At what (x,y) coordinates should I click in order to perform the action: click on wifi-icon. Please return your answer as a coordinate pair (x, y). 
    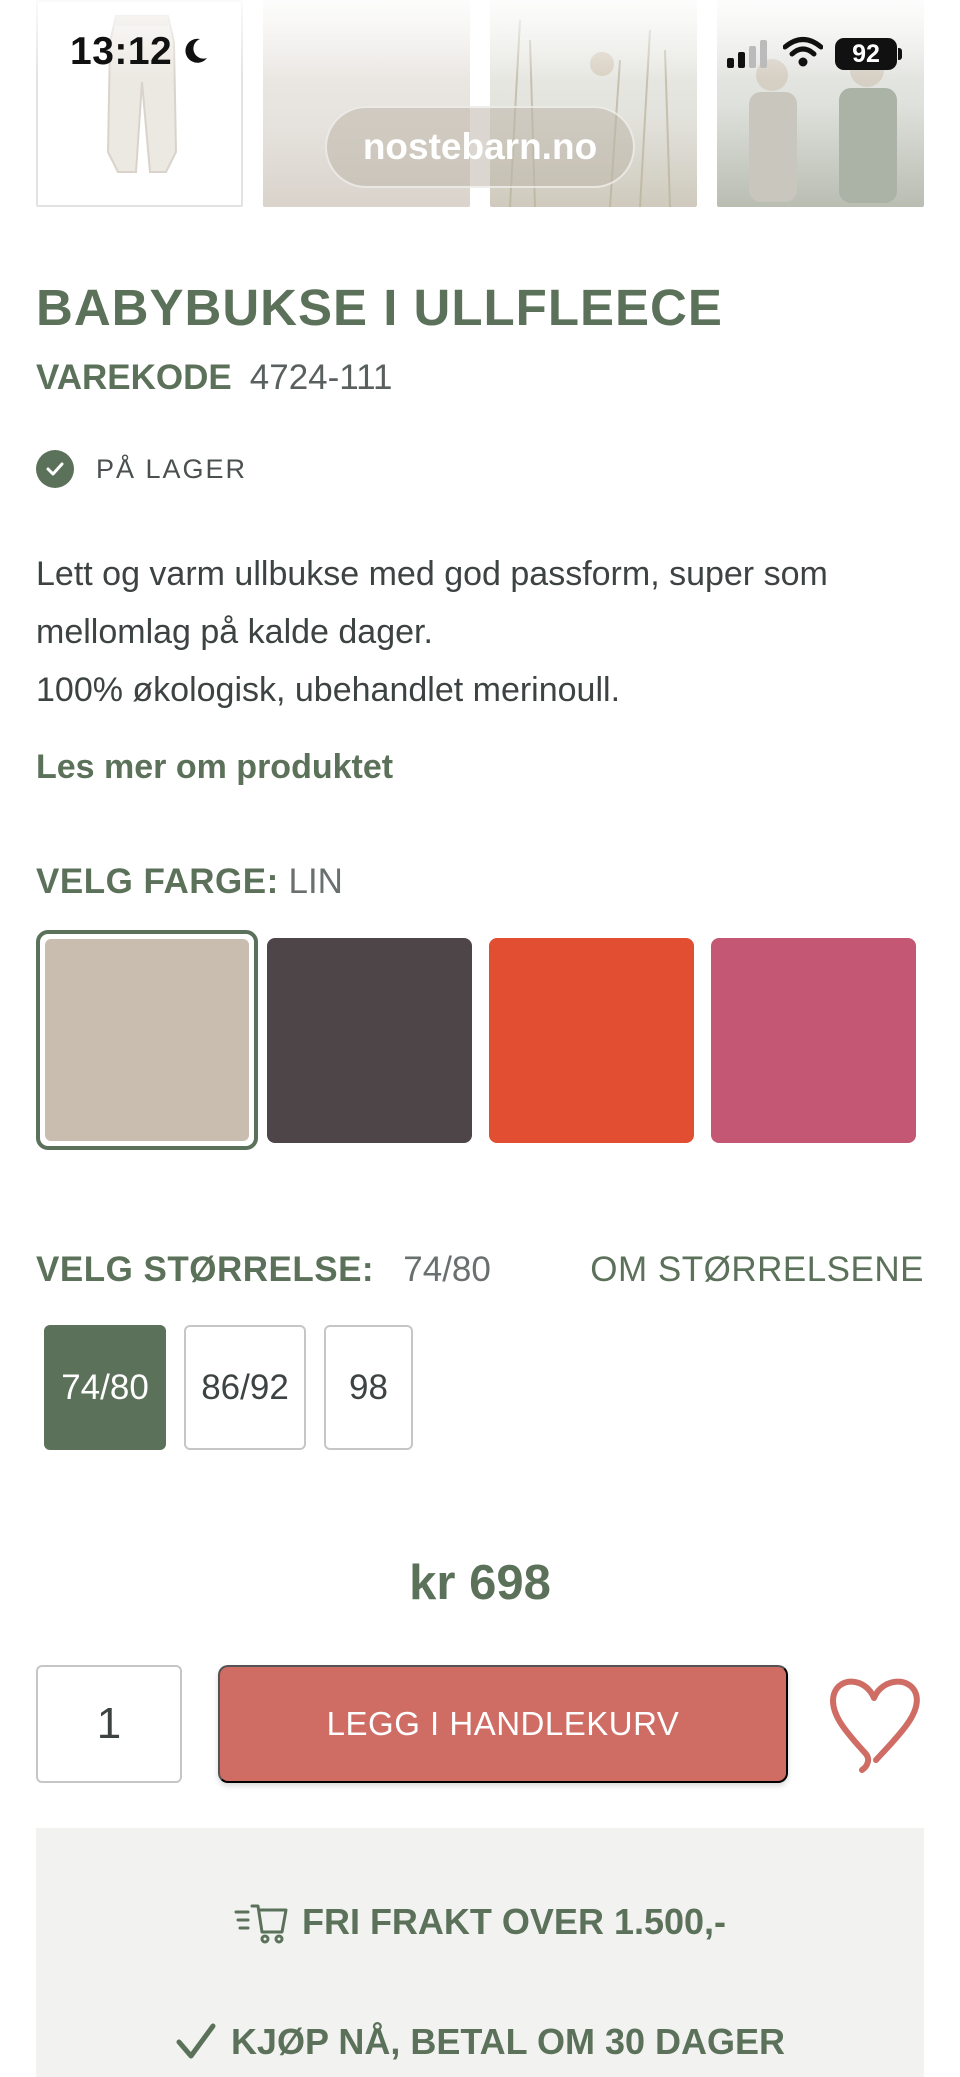
    Looking at the image, I should click on (803, 52).